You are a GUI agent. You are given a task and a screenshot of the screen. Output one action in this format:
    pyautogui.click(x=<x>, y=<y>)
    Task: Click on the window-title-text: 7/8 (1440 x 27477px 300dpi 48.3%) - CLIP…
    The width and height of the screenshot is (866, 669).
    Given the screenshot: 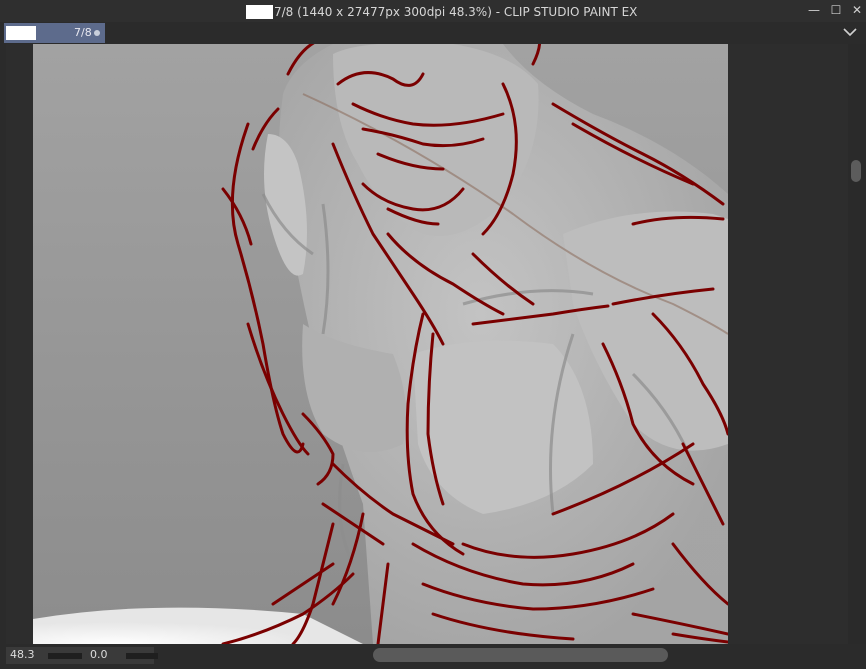 What is the action you would take?
    pyautogui.click(x=456, y=12)
    